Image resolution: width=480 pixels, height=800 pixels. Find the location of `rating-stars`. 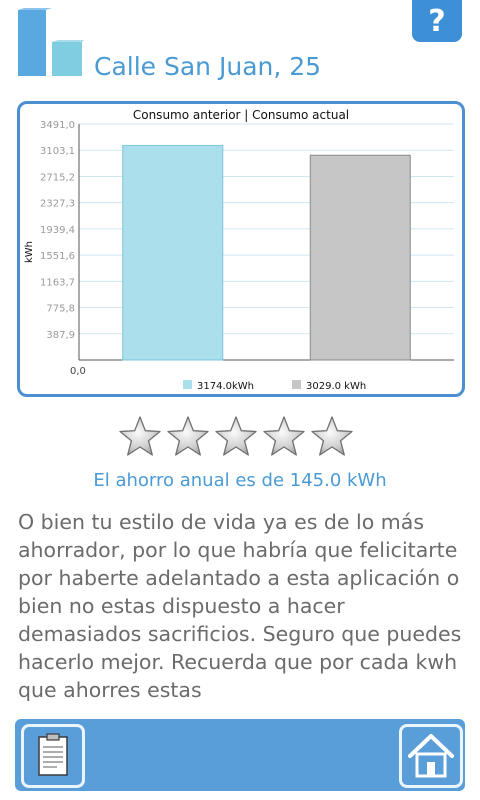

rating-stars is located at coordinates (236, 437).